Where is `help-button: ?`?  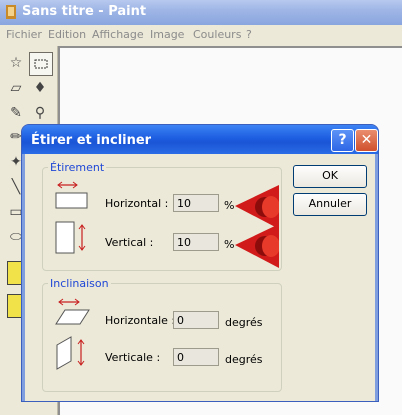
help-button: ? is located at coordinates (342, 140).